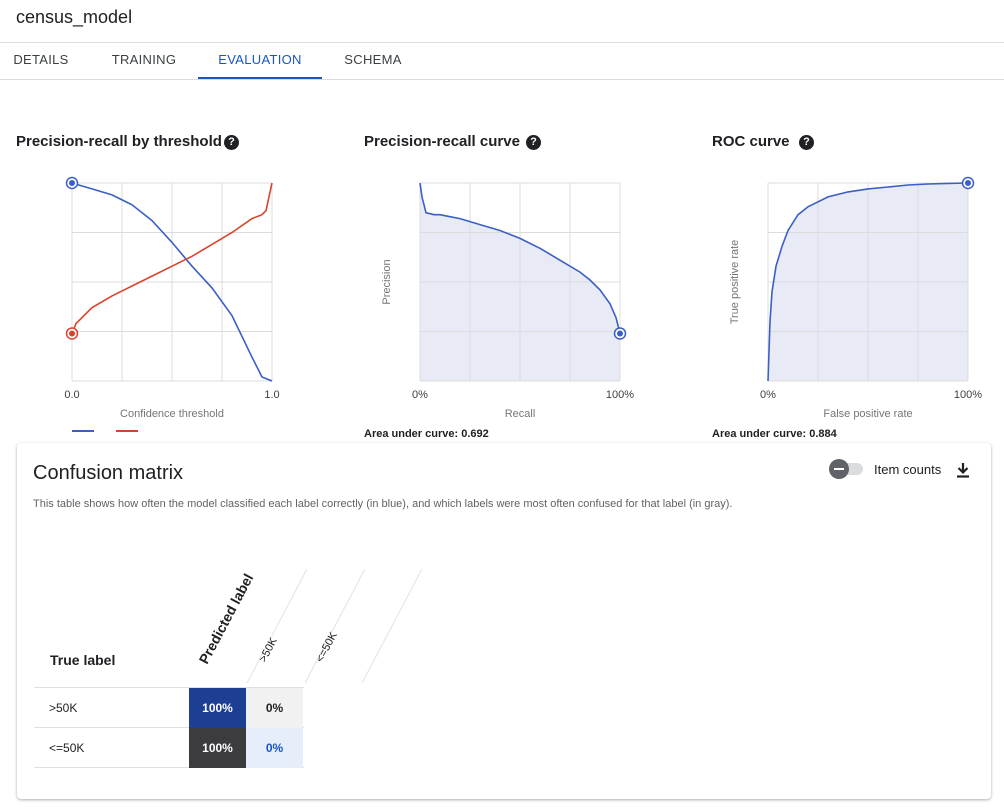 The height and width of the screenshot is (808, 1004). I want to click on tab-bar: DETAILS TRAINING EVALUATION SCHEMA, so click(502, 61).